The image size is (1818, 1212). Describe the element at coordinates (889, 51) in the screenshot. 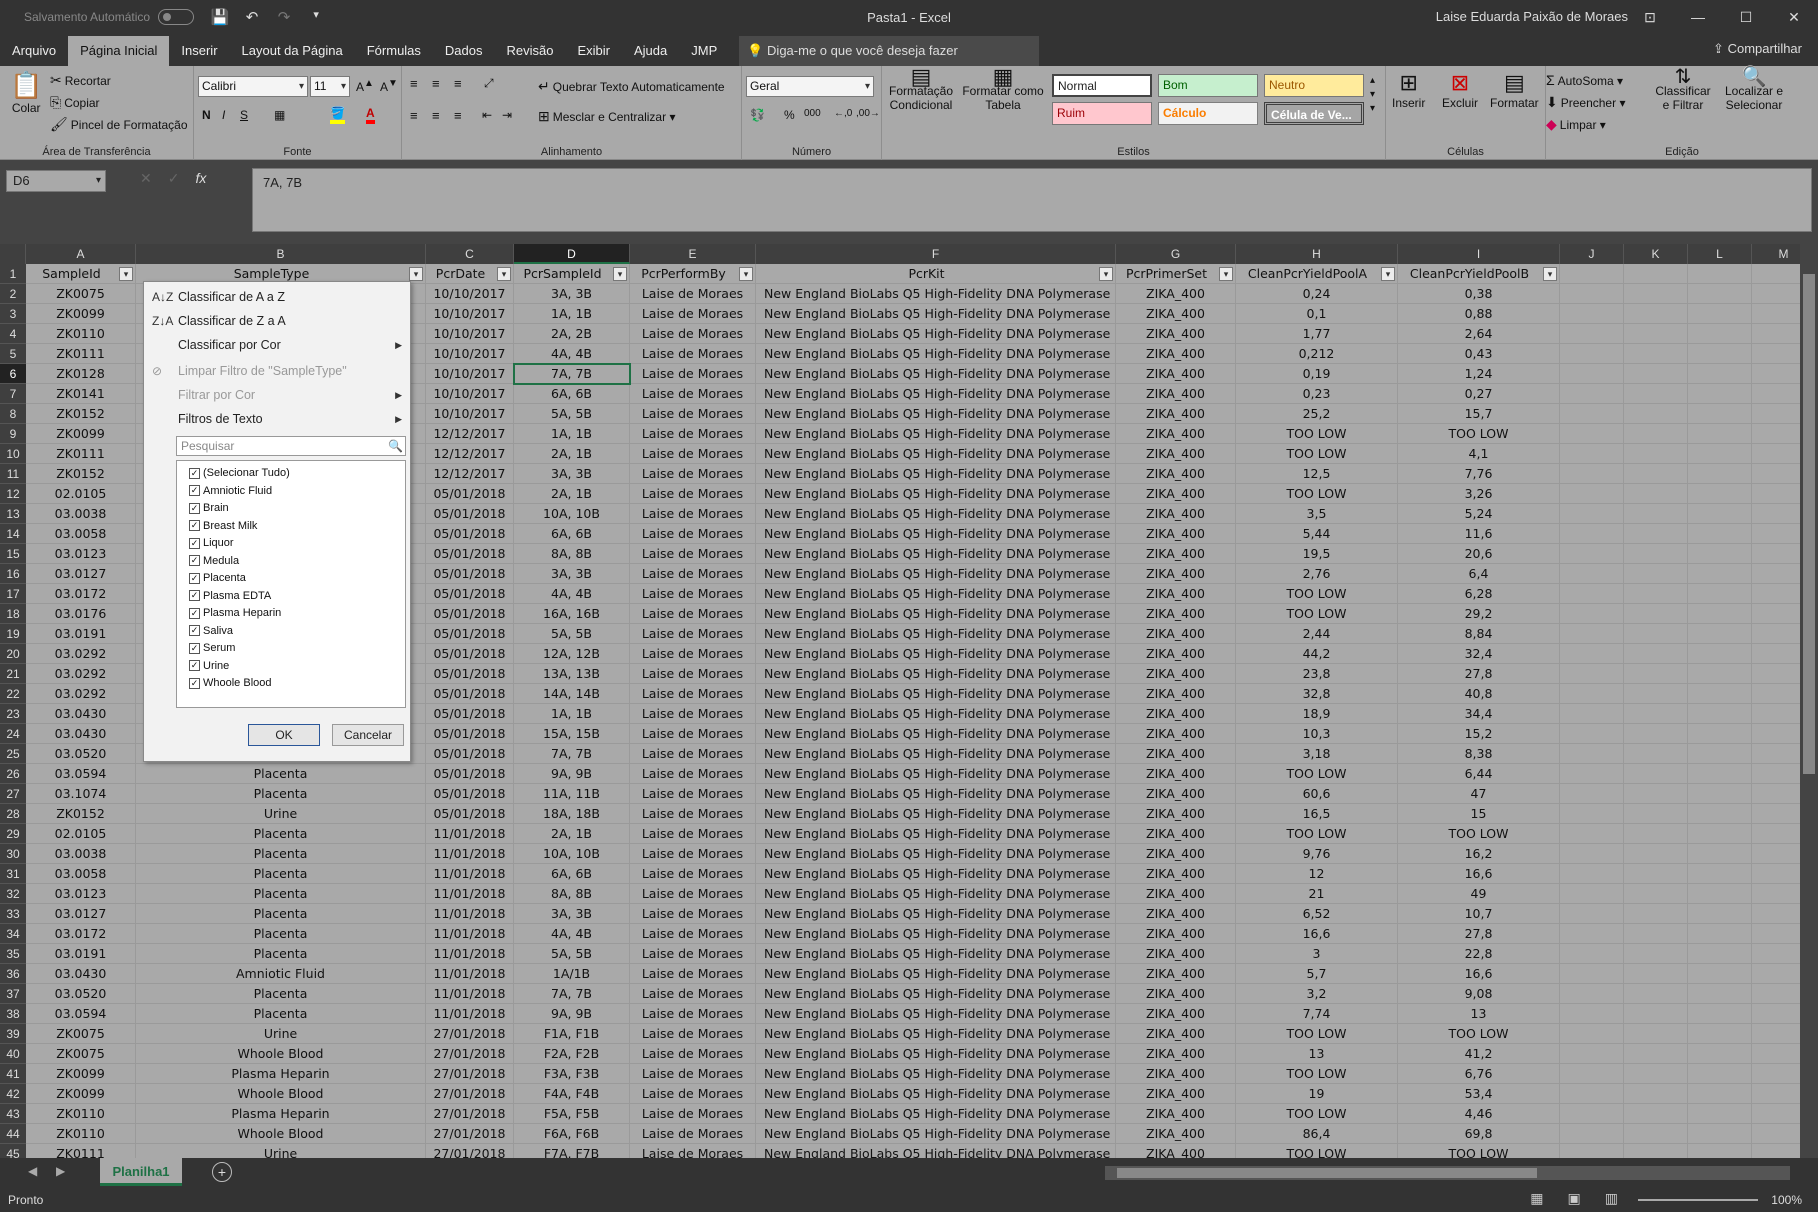

I see `tell-me-search: 💡 Diga-me o que você deseja fazer` at that location.